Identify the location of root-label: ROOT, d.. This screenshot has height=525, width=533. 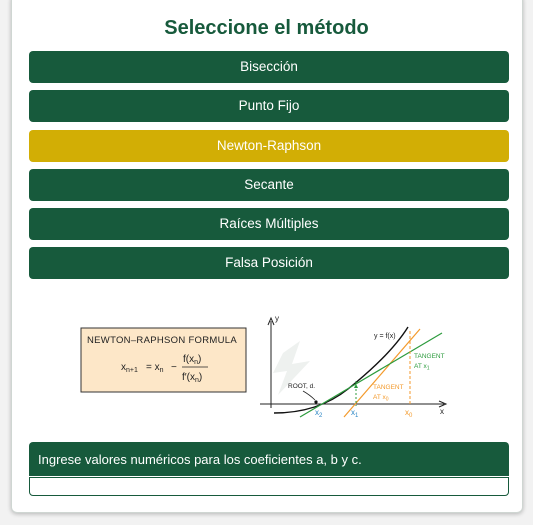
(301, 386).